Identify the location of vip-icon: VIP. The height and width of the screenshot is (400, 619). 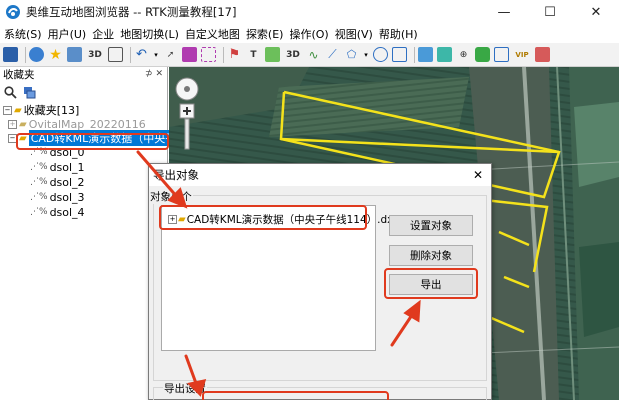
(522, 54).